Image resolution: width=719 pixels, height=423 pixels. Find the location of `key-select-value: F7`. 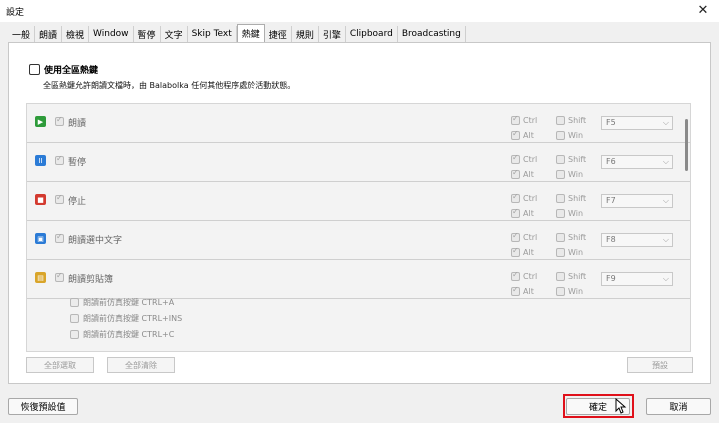

key-select-value: F7 is located at coordinates (611, 200).